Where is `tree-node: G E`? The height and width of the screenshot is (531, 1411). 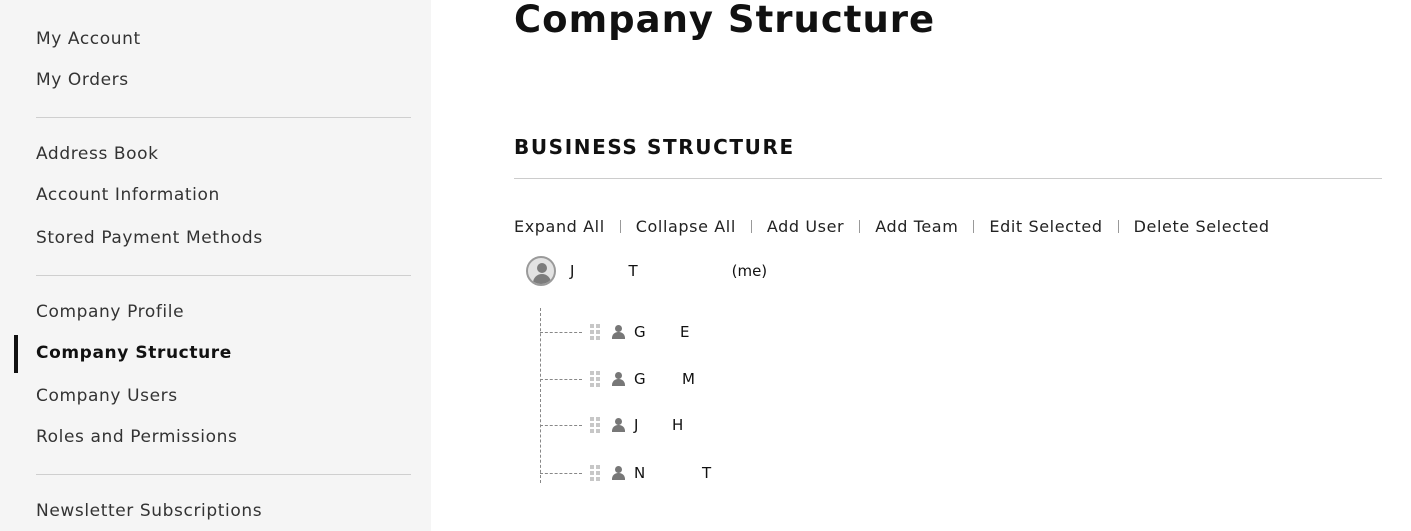 tree-node: G E is located at coordinates (614, 332).